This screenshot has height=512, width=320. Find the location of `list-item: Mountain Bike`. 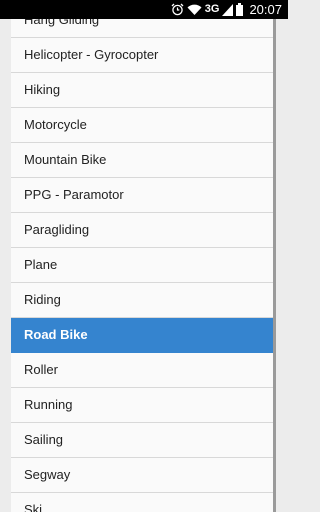

list-item: Mountain Bike is located at coordinates (142, 160).